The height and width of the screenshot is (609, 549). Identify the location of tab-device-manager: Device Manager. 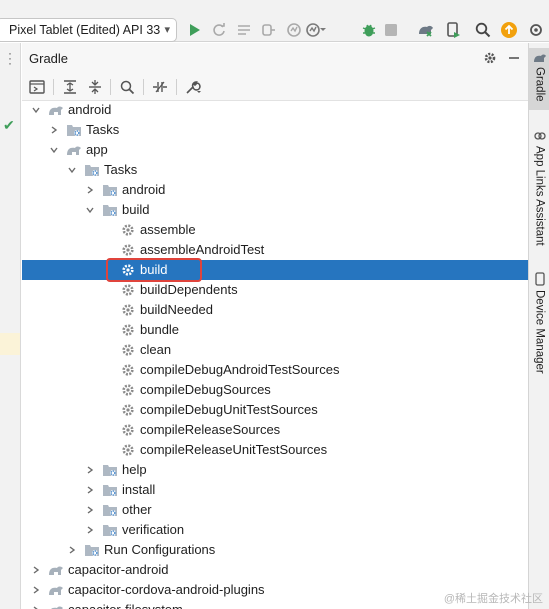
(539, 322).